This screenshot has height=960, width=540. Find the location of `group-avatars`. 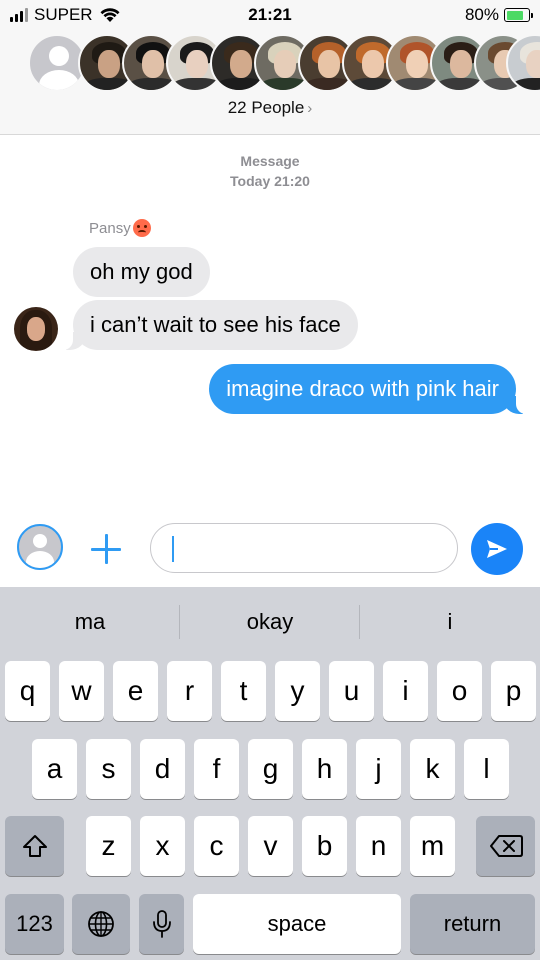

group-avatars is located at coordinates (284, 64).